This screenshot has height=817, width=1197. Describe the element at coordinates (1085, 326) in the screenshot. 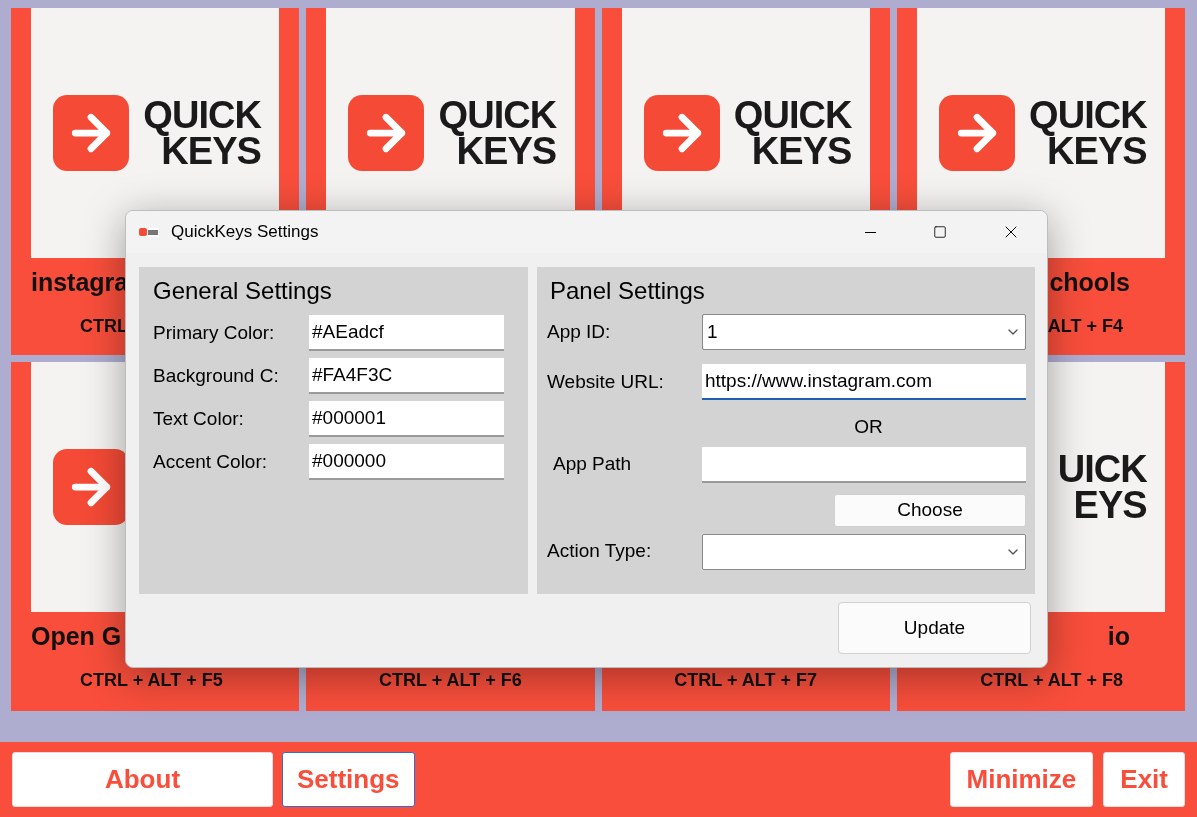

I see `shortcut-label: ALT + F4` at that location.